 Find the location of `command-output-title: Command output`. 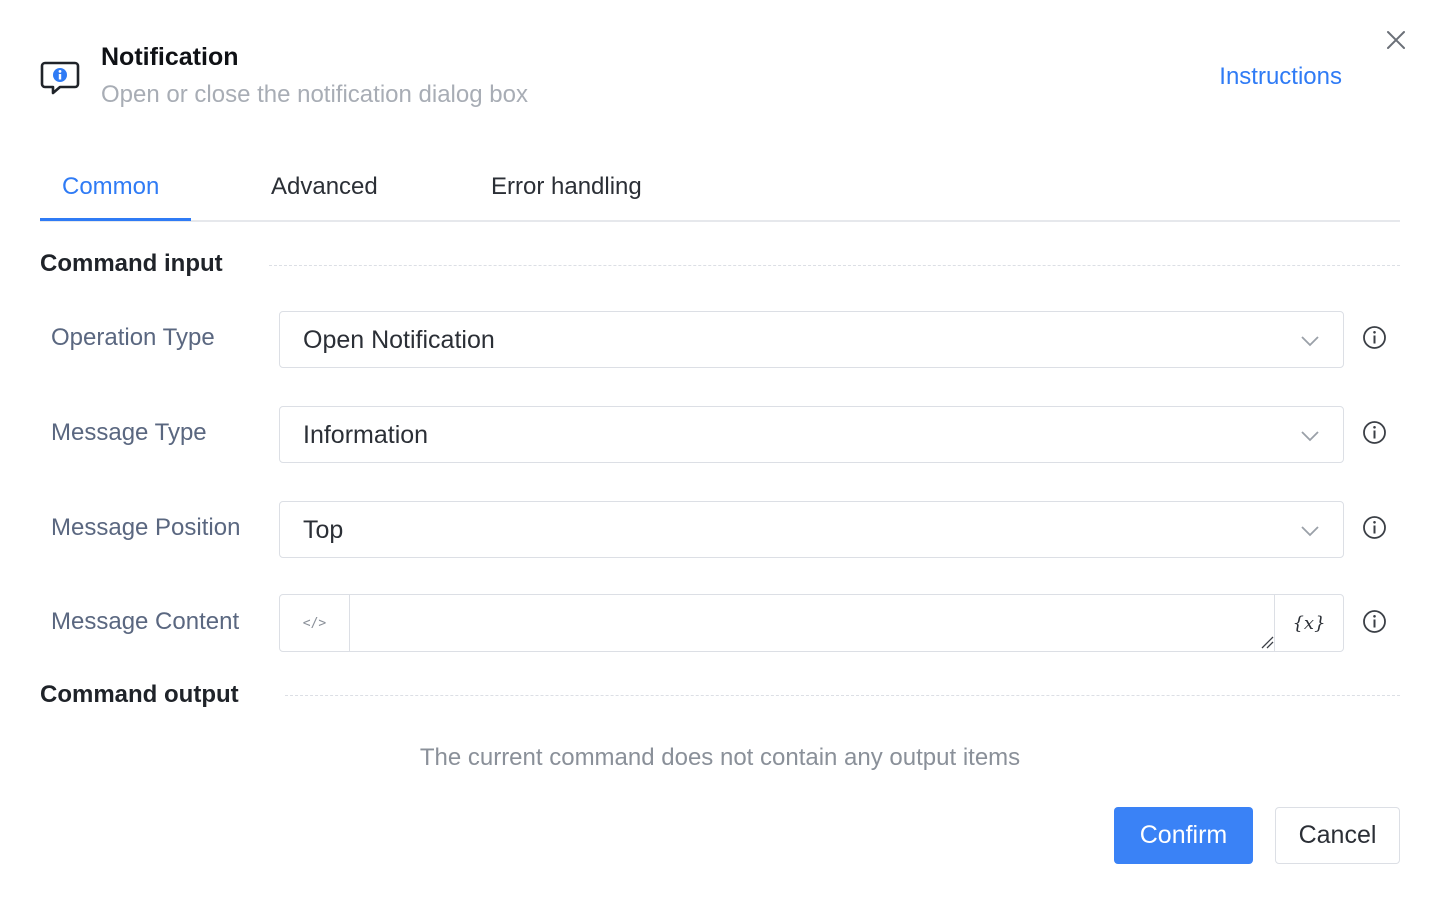

command-output-title: Command output is located at coordinates (139, 694).